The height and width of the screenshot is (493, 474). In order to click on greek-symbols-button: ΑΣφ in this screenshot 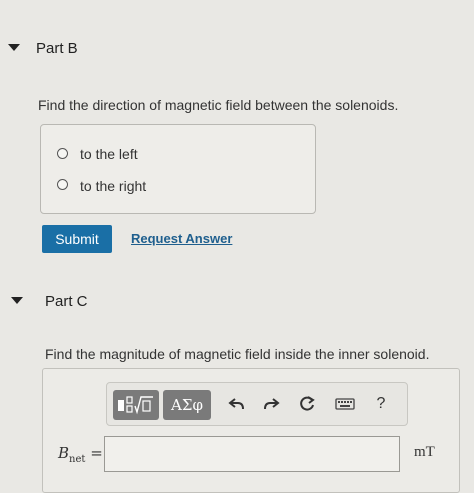, I will do `click(187, 405)`.